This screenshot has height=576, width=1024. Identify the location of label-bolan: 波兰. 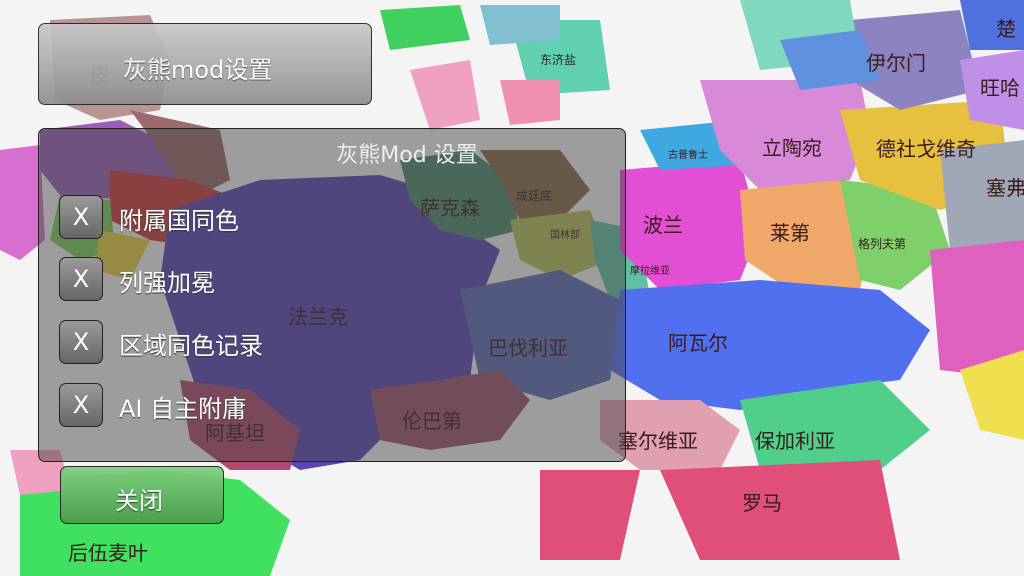
(663, 225).